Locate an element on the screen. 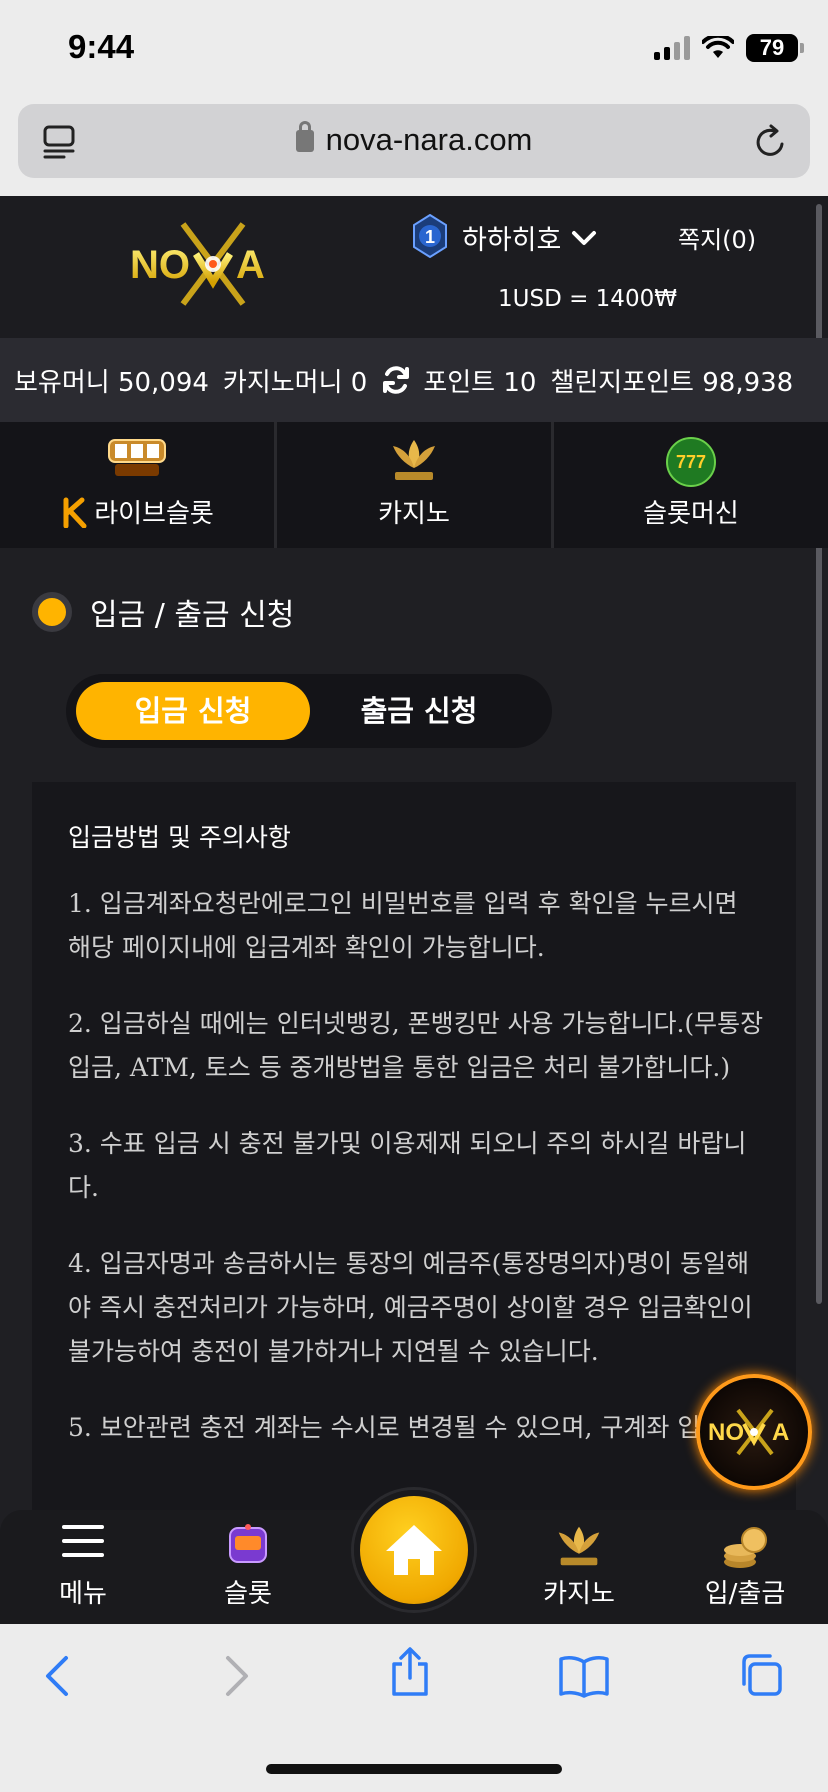 This screenshot has height=1792, width=828. refresh-balance-button is located at coordinates (396, 380).